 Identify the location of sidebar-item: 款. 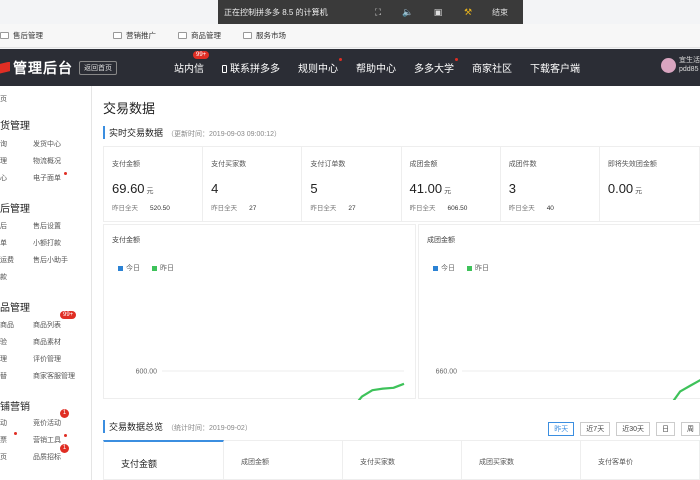
(3, 277).